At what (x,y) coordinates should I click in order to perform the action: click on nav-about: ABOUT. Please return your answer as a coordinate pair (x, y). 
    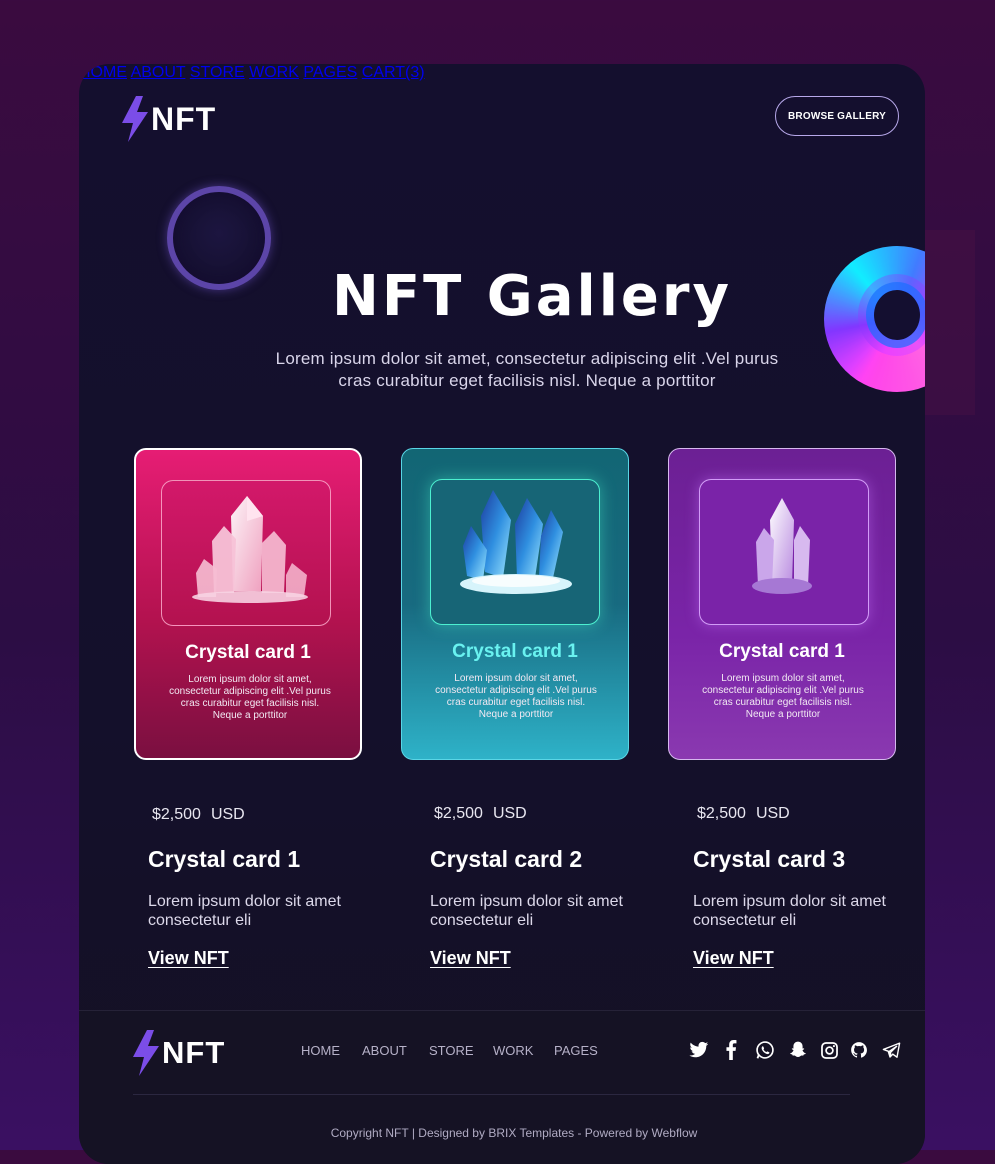
    Looking at the image, I should click on (158, 72).